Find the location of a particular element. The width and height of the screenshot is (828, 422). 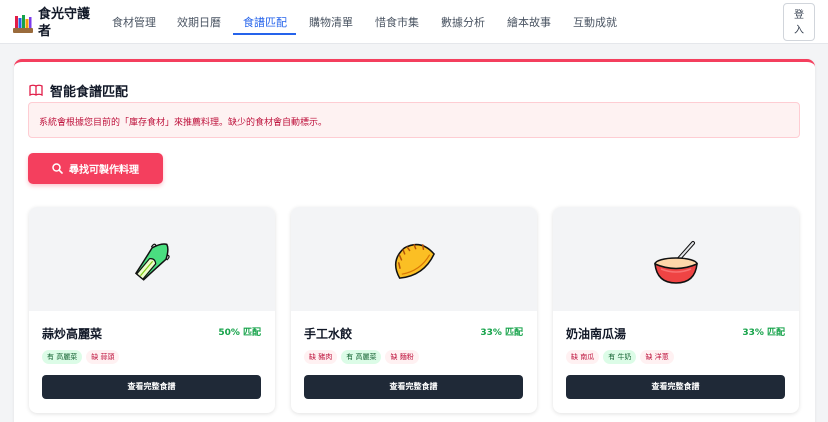

login-button: 登入 is located at coordinates (799, 22).